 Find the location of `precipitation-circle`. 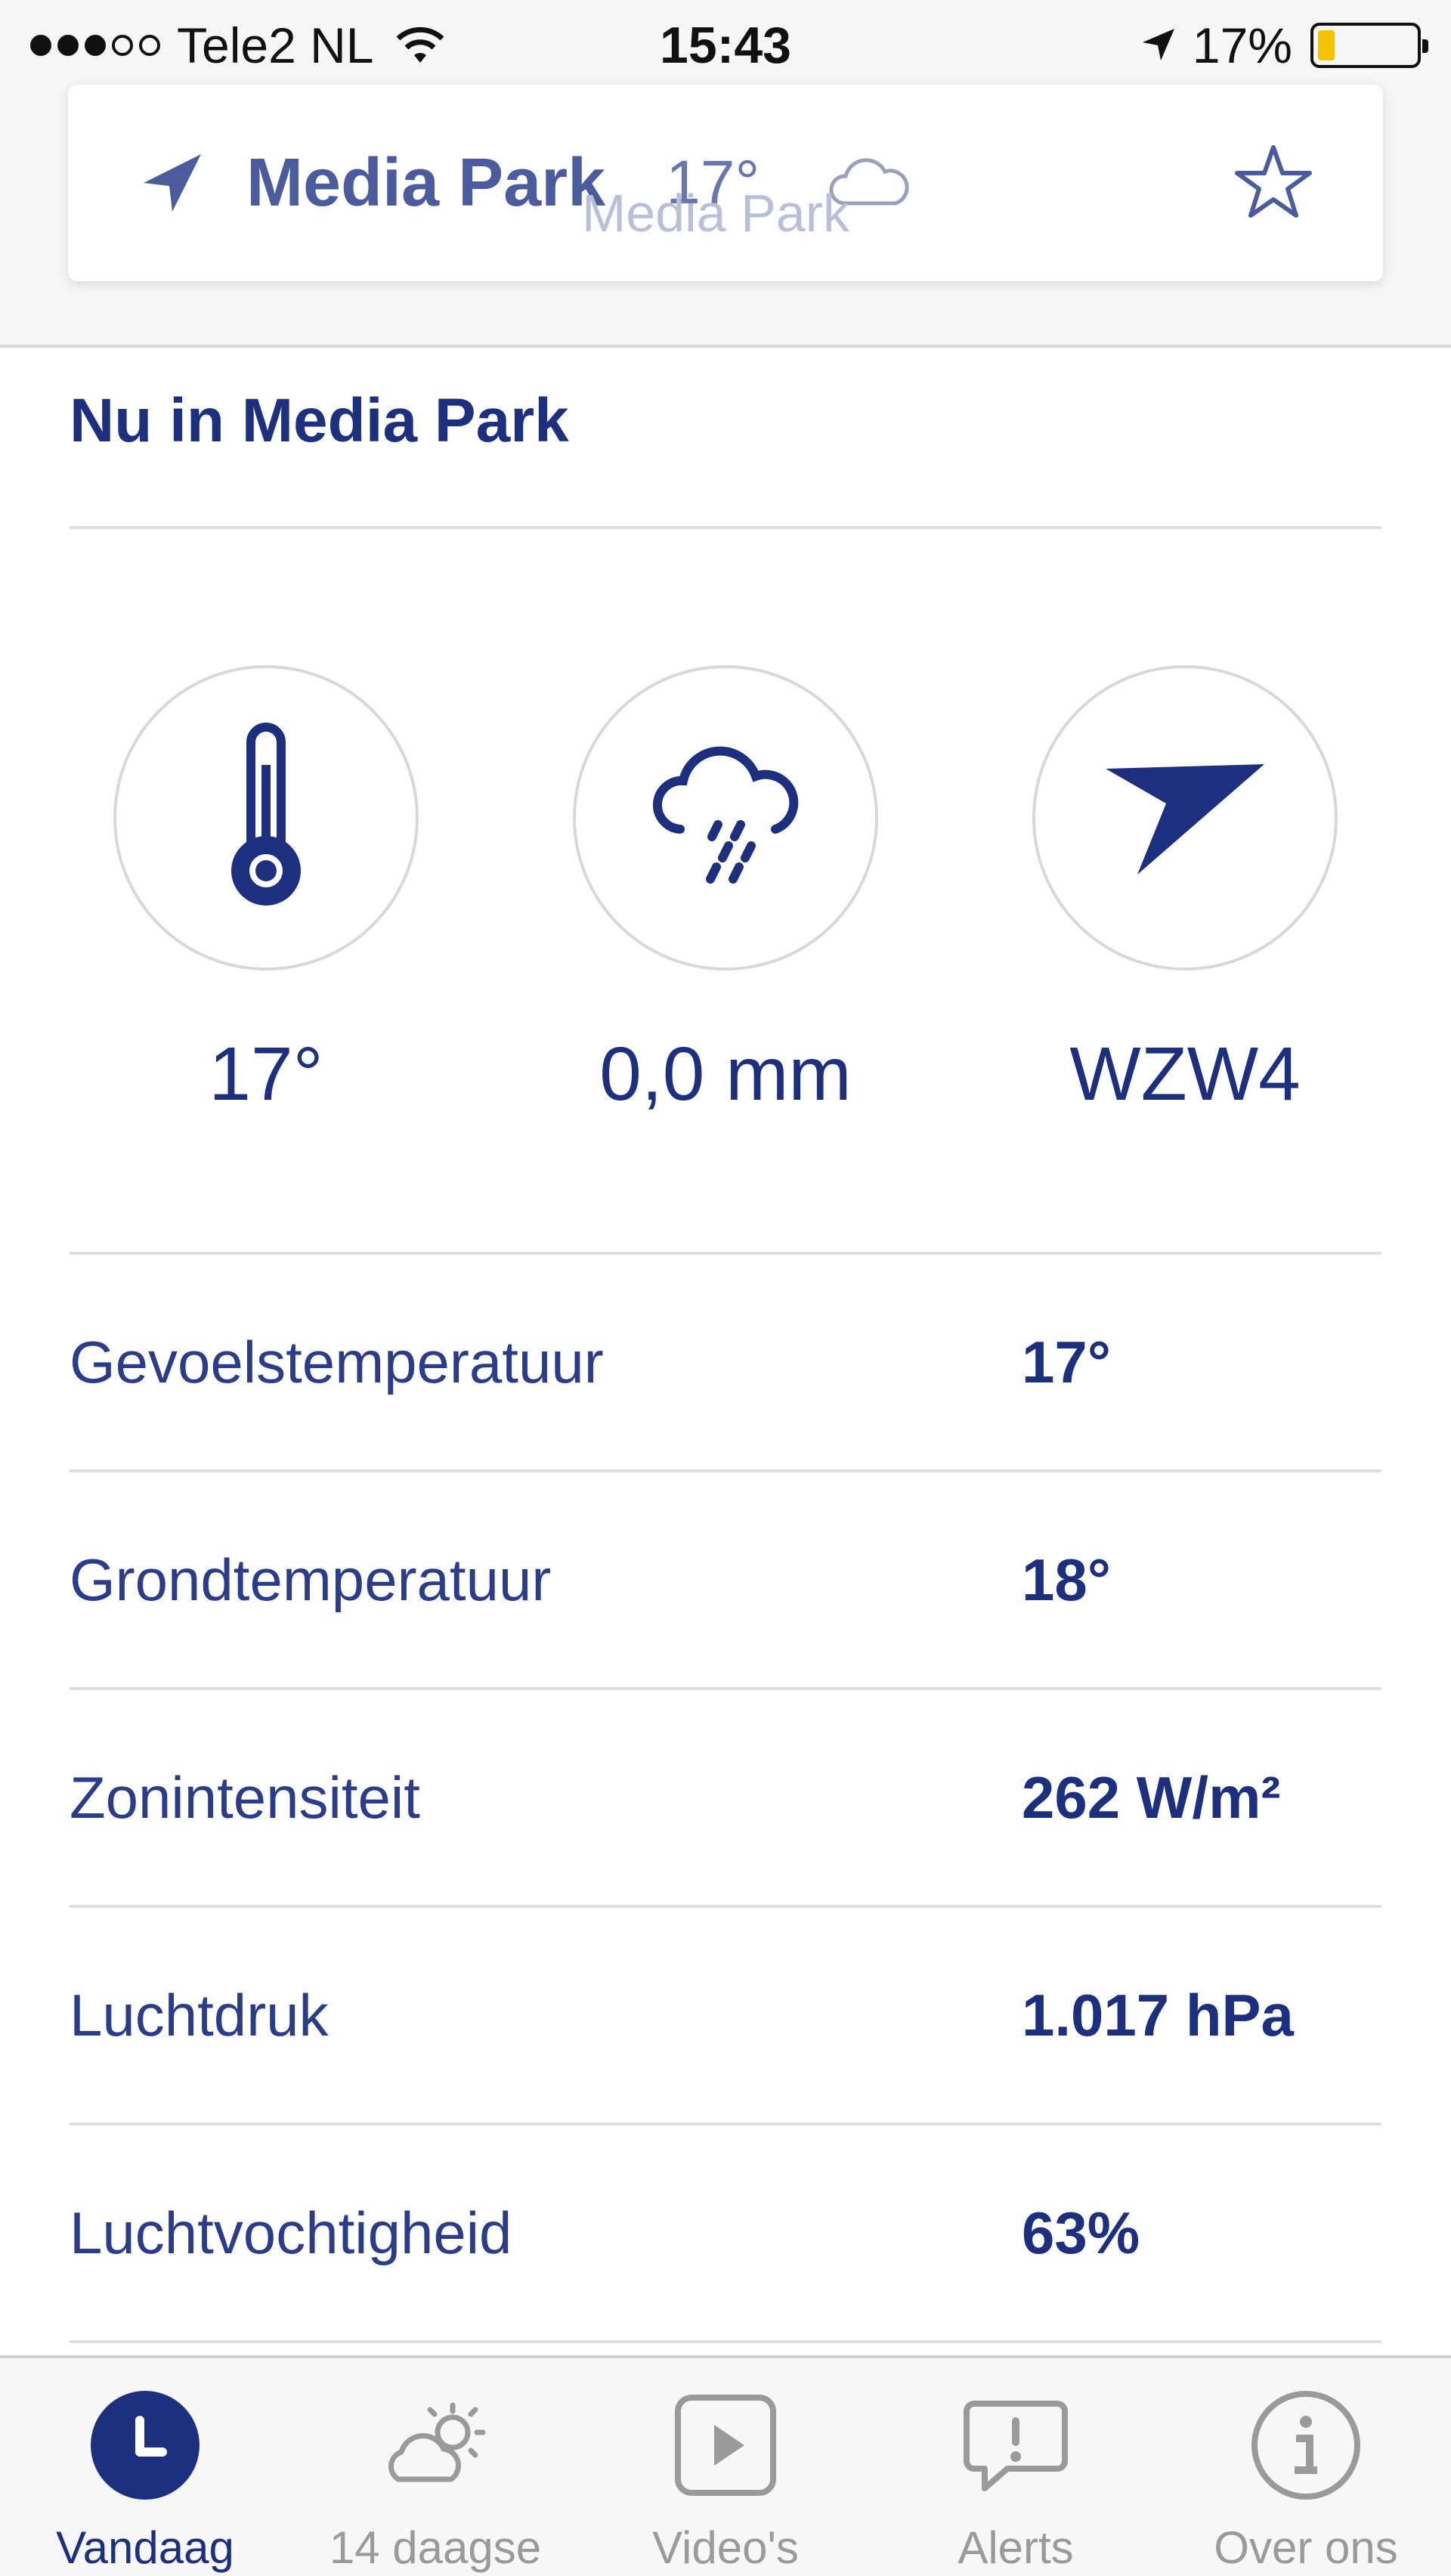

precipitation-circle is located at coordinates (726, 818).